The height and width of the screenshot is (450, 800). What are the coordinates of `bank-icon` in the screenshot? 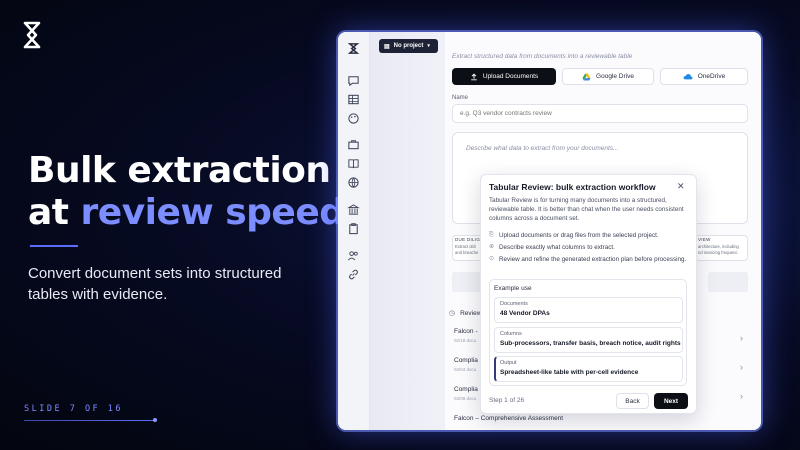 It's located at (353, 209).